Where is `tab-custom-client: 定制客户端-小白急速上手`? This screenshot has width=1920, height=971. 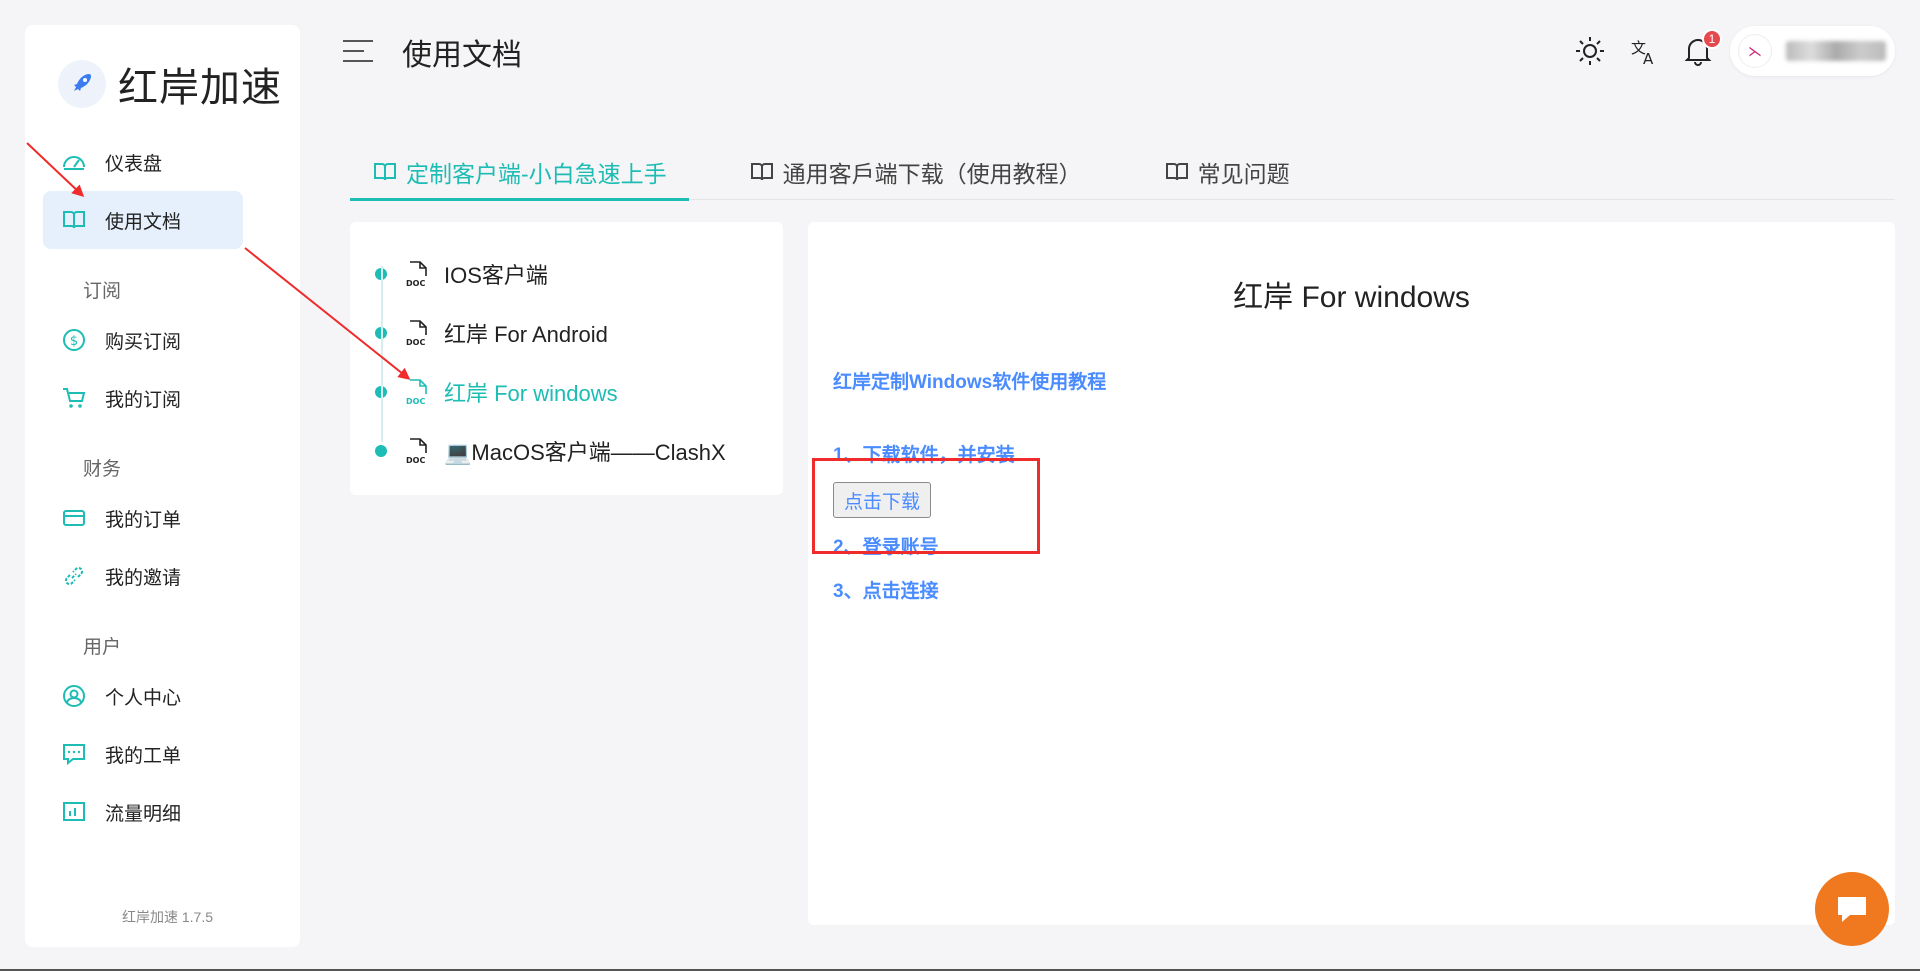 tab-custom-client: 定制客户端-小白急速上手 is located at coordinates (519, 172).